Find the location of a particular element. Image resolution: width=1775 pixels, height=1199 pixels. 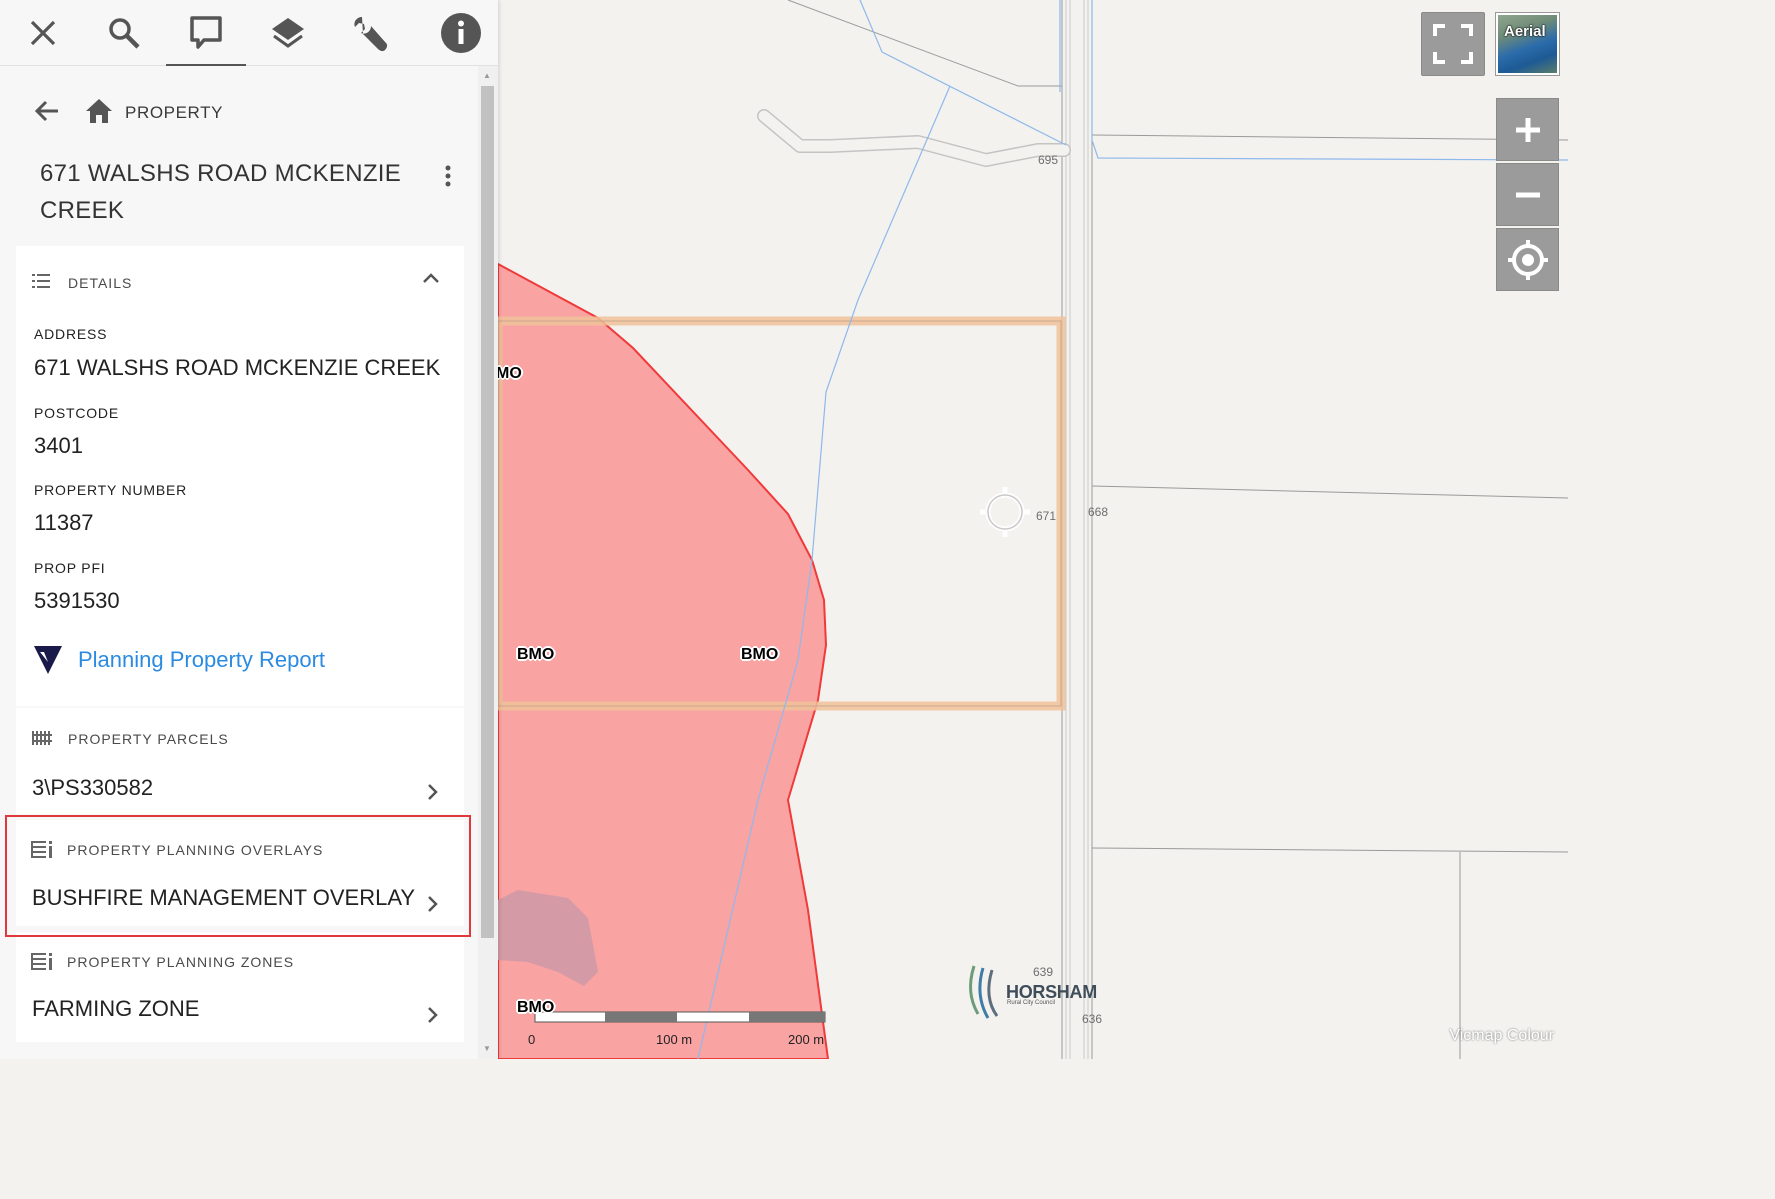

layers-icon is located at coordinates (288, 33).